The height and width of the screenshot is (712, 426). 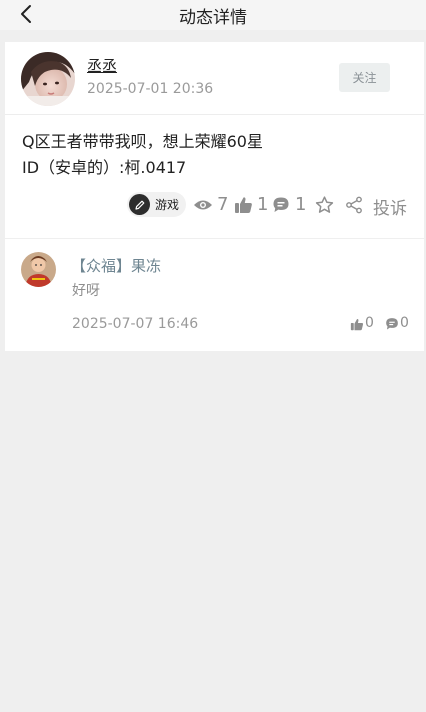 What do you see at coordinates (142, 141) in the screenshot?
I see `post-content-line: Q区王者带带我呗，想上荣耀60星` at bounding box center [142, 141].